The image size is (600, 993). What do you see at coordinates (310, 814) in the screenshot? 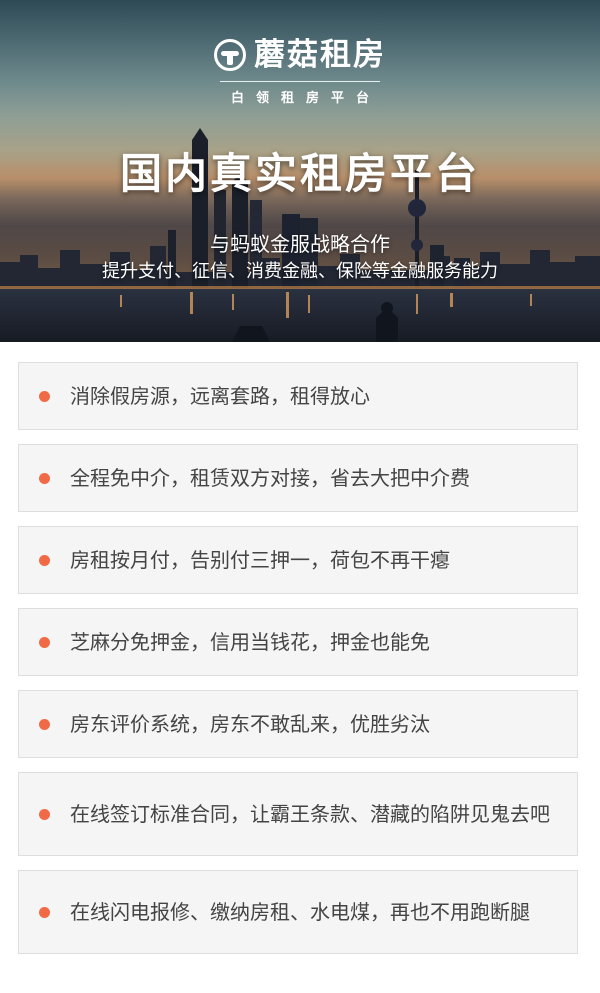
I see `feature-text: 在线签订标准合同，让霸王条款、潜藏的陷阱见鬼去吧` at bounding box center [310, 814].